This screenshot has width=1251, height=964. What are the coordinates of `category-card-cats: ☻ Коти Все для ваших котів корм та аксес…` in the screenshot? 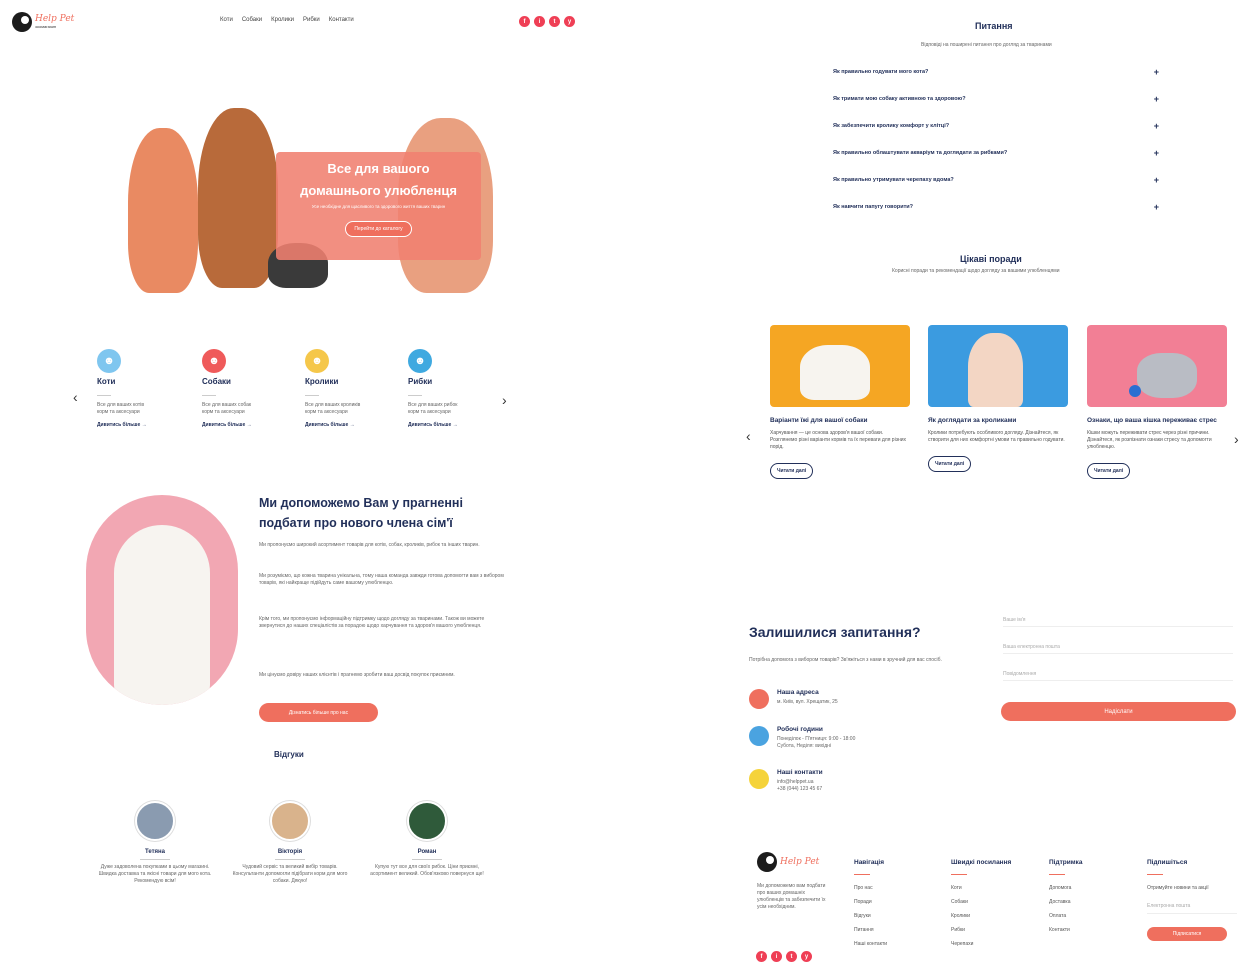 It's located at (137, 388).